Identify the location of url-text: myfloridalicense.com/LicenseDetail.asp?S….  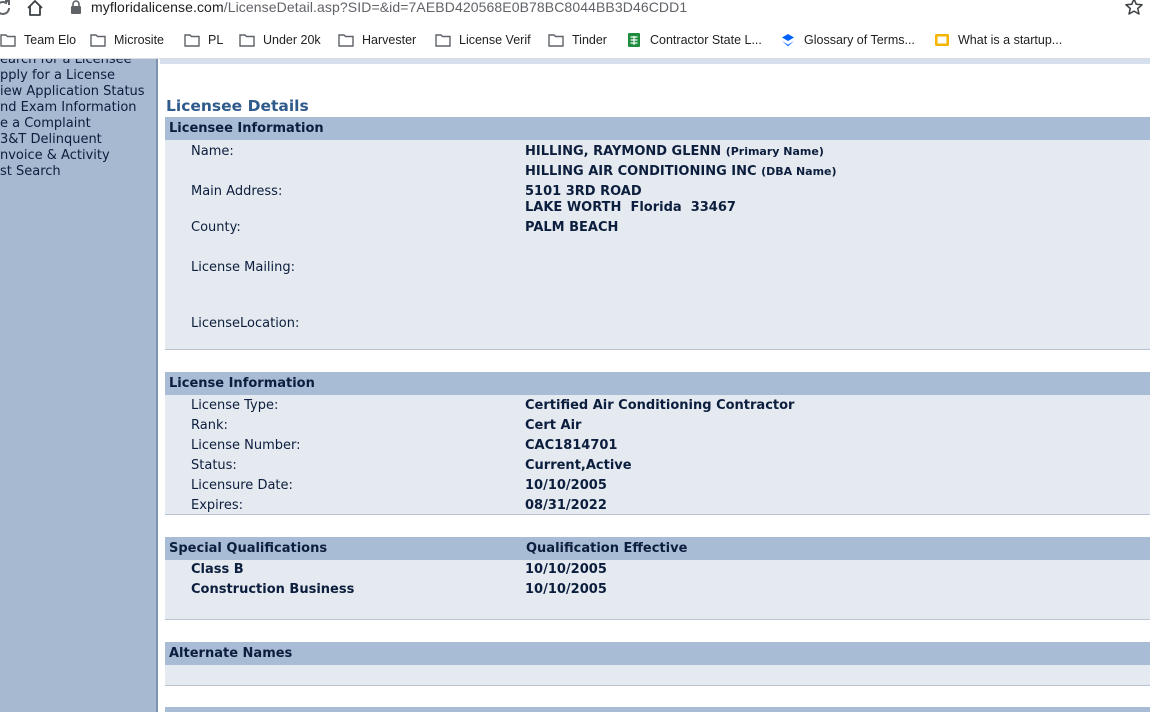
(389, 7).